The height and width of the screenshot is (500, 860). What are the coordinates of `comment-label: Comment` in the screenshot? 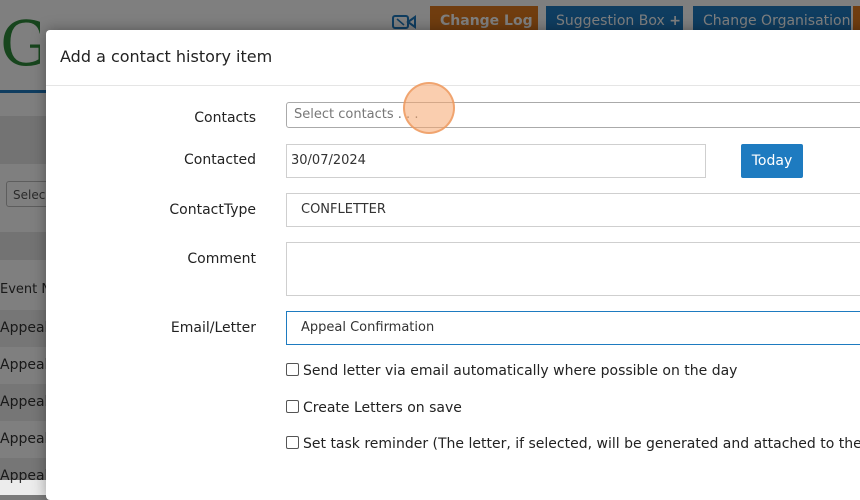 It's located at (221, 259).